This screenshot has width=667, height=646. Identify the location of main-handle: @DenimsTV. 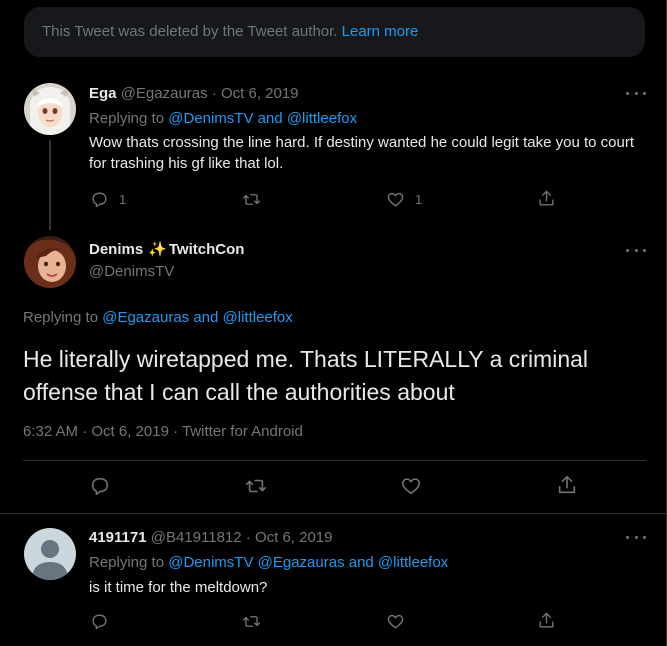
(131, 271).